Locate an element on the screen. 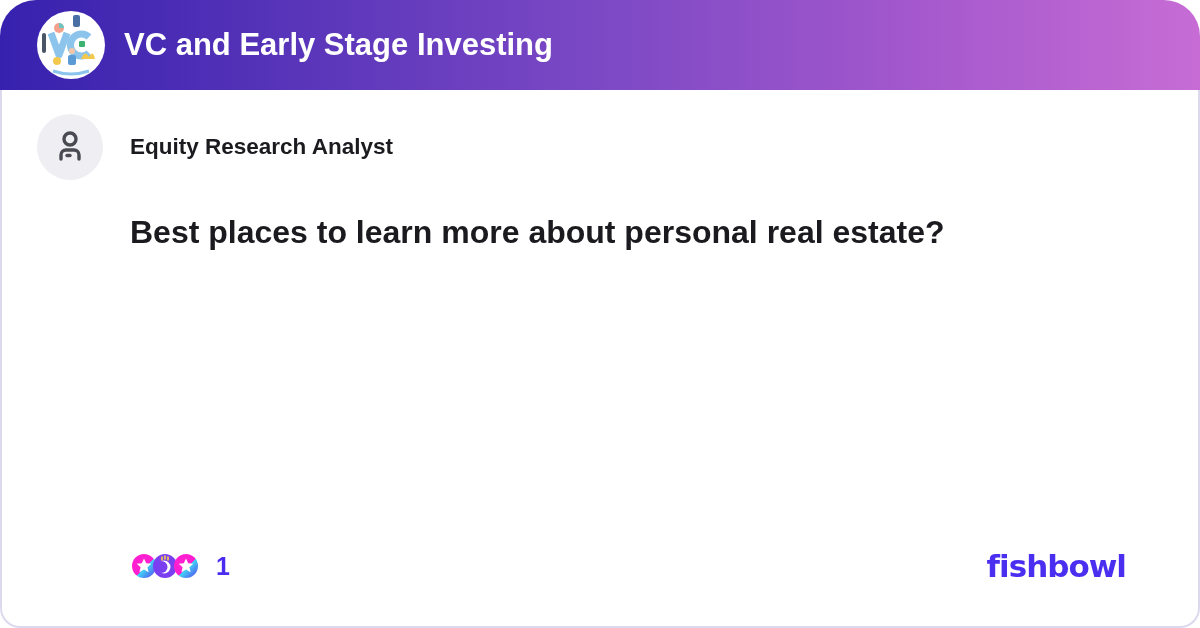 This screenshot has height=628, width=1200. post-question: Best places to learn more about personal real estate? is located at coordinates (538, 232).